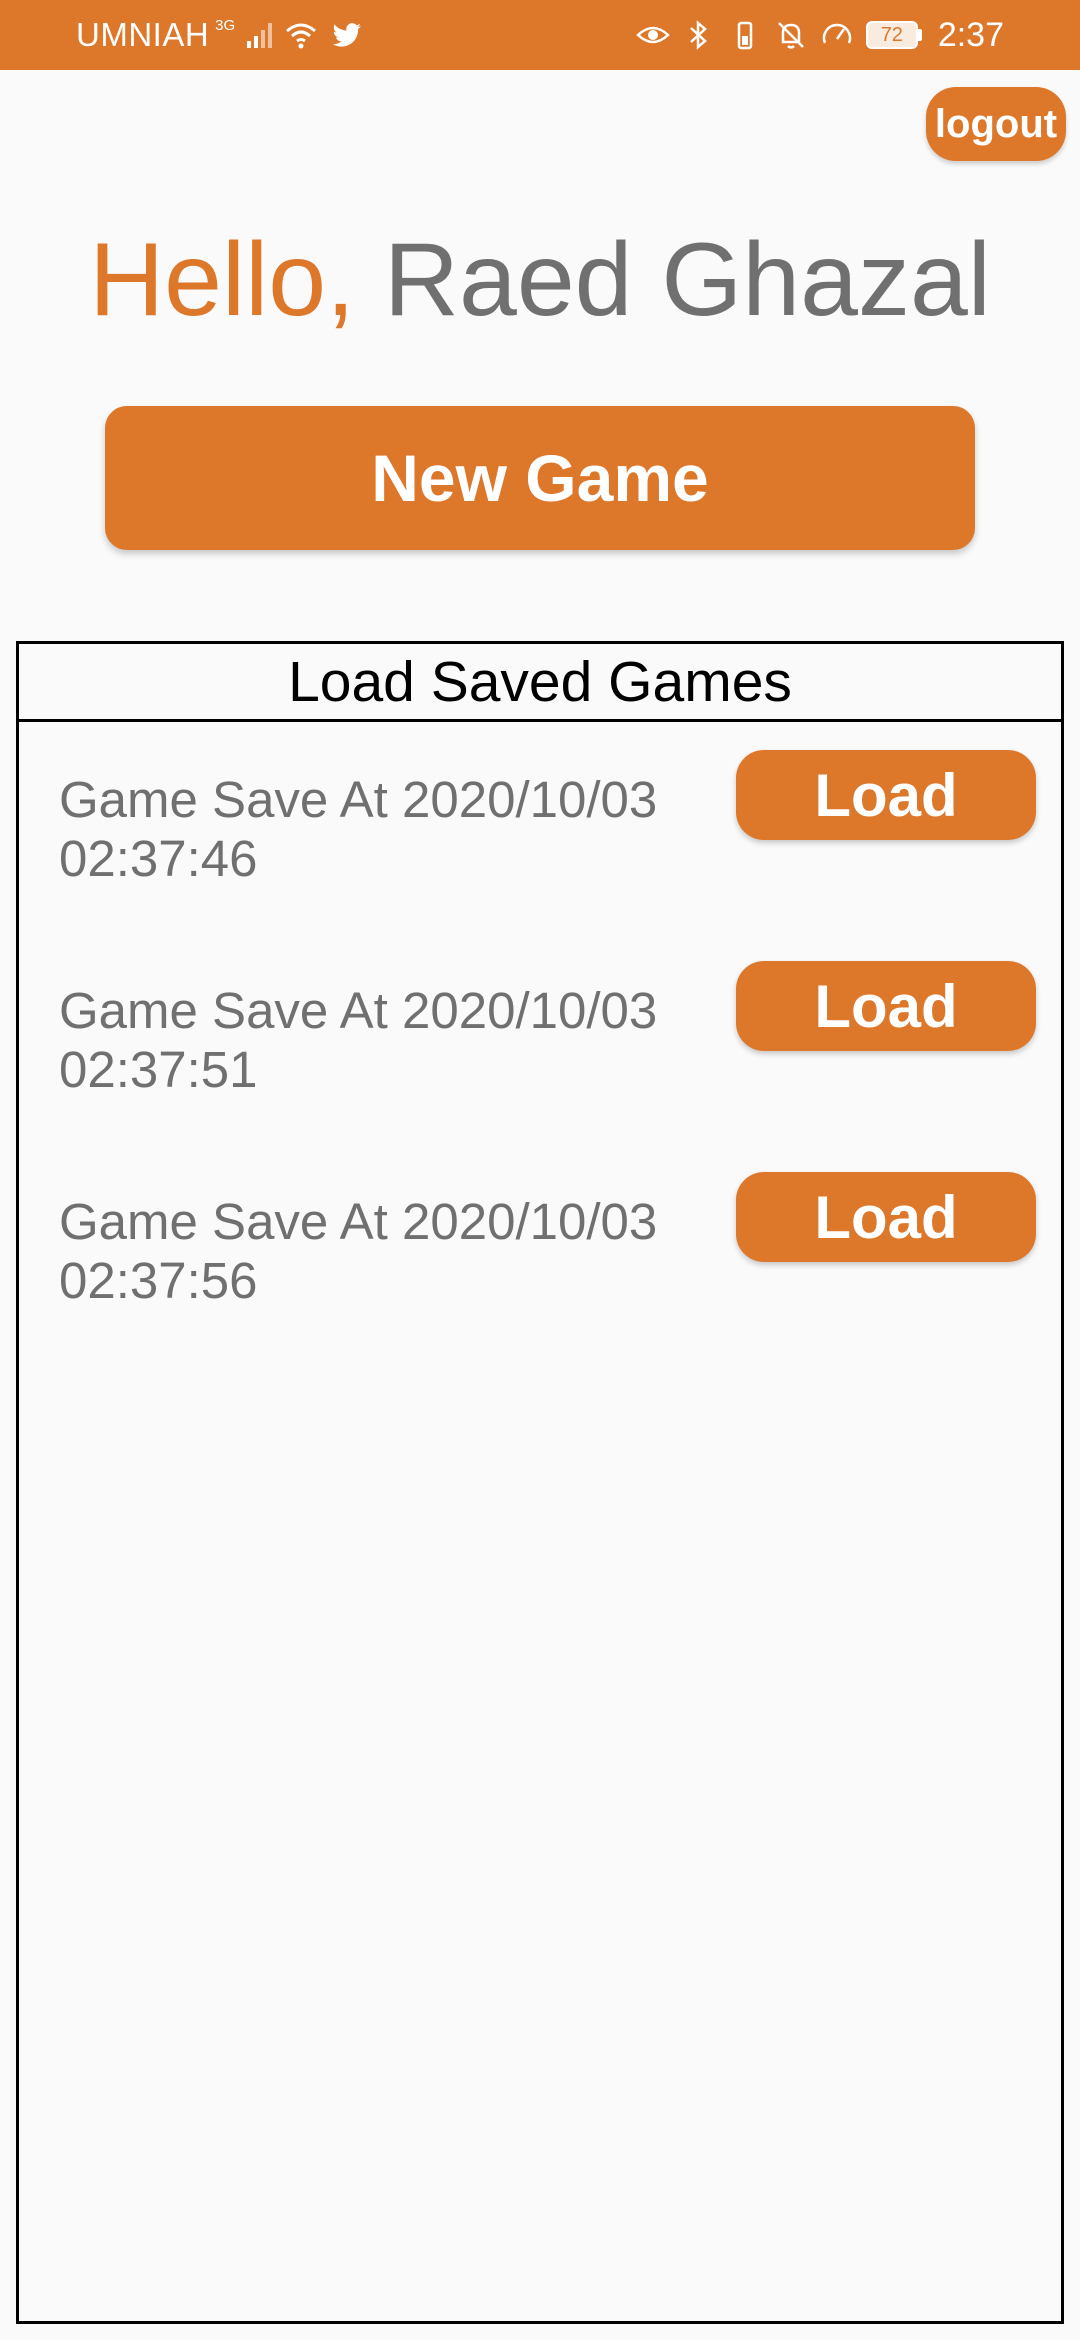 The image size is (1080, 2340). I want to click on save-time: 02:37:51, so click(158, 1069).